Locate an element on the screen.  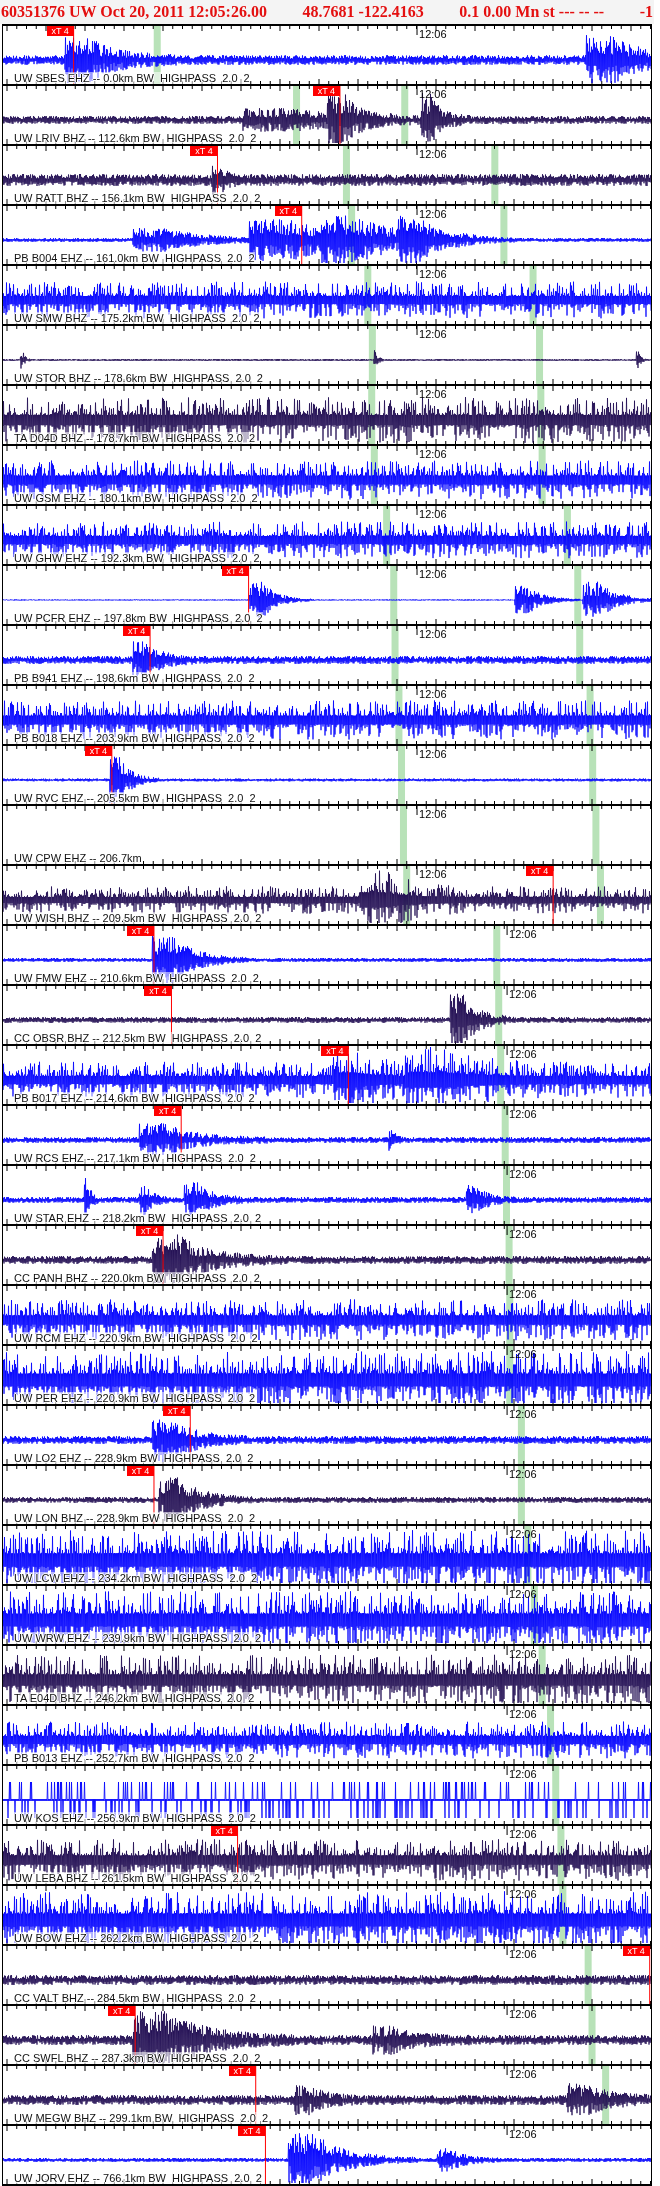
station-label: PB B017 EHZ -- 214.6km BW HIGHPASS 2.0 2 is located at coordinates (134, 1098).